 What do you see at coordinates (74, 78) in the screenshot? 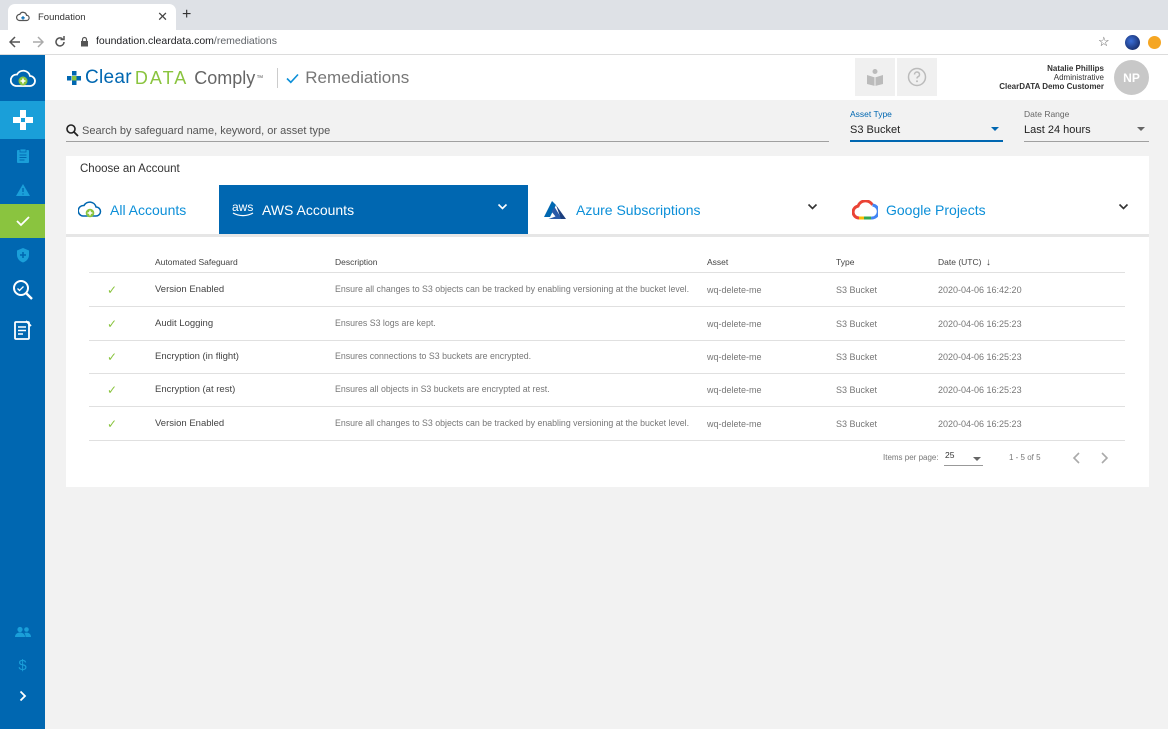
I see `cleardata-logo-icon` at bounding box center [74, 78].